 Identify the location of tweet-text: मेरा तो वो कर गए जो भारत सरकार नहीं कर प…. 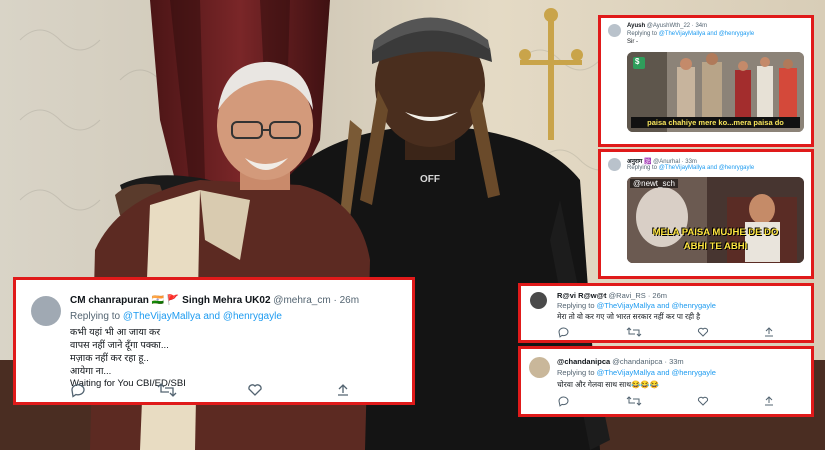
(629, 316).